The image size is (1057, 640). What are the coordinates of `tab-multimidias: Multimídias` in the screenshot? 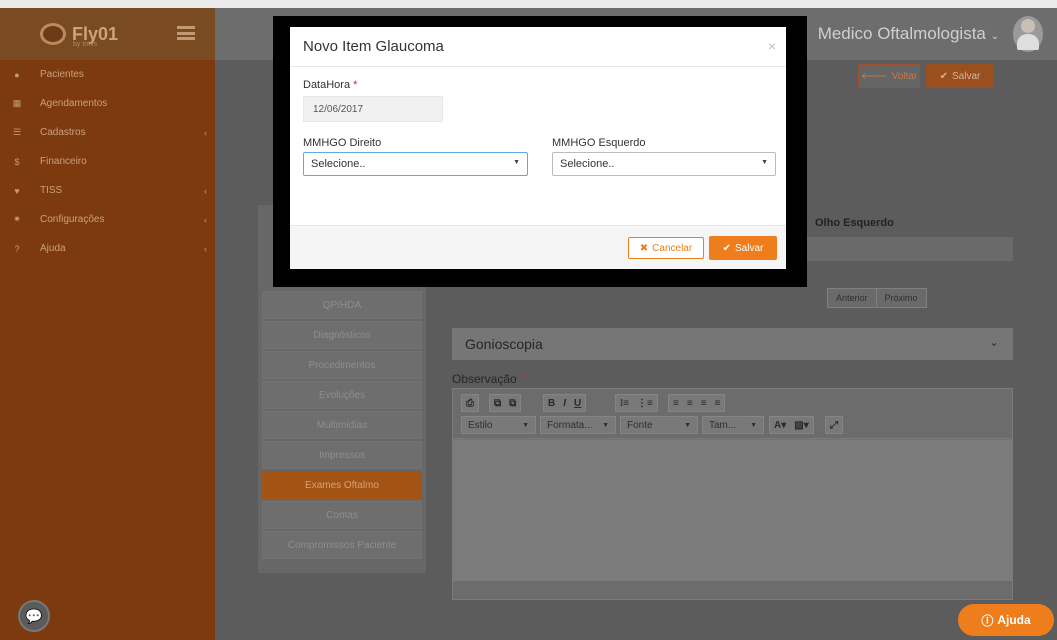 It's located at (342, 425).